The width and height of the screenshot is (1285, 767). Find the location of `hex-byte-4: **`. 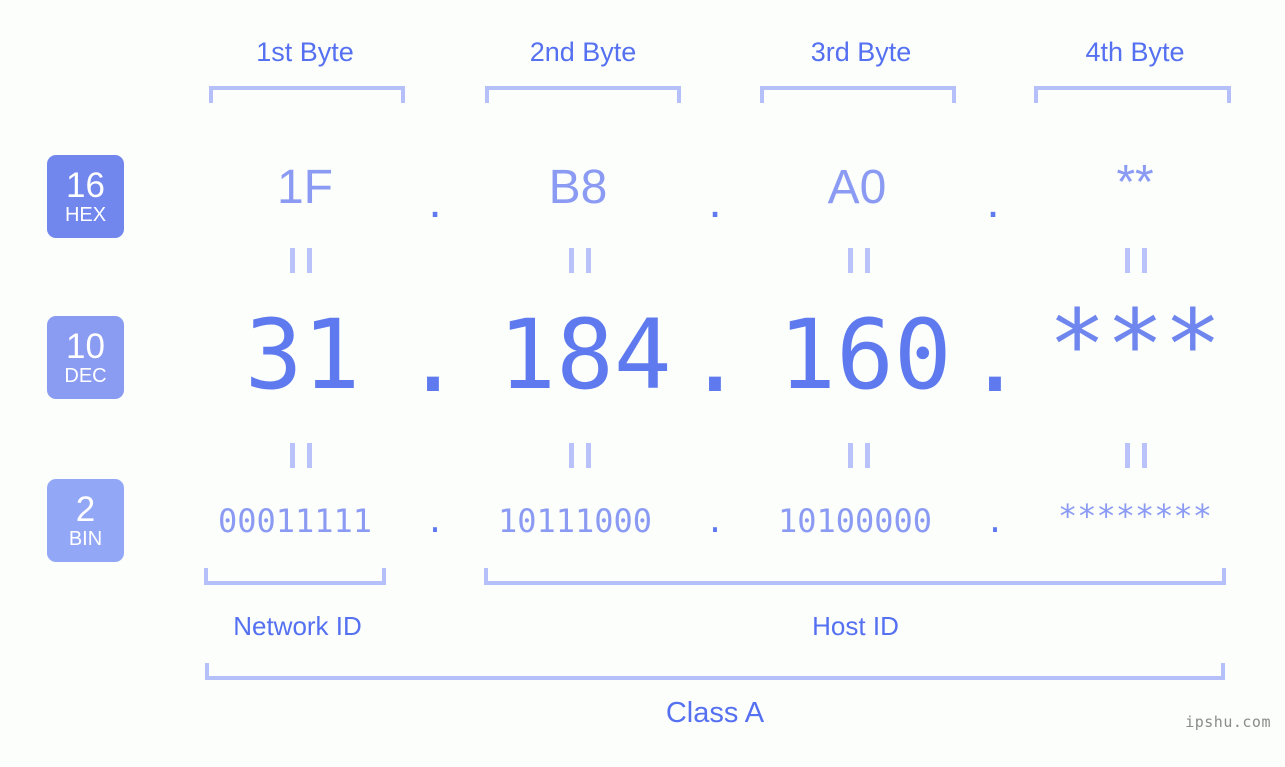

hex-byte-4: ** is located at coordinates (1135, 182).